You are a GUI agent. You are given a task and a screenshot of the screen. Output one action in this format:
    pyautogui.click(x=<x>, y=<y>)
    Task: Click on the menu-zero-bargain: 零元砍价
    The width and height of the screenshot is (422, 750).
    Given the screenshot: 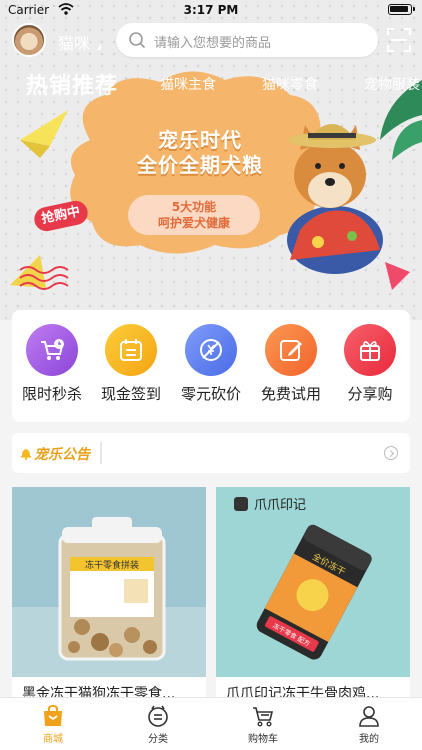 What is the action you would take?
    pyautogui.click(x=211, y=364)
    